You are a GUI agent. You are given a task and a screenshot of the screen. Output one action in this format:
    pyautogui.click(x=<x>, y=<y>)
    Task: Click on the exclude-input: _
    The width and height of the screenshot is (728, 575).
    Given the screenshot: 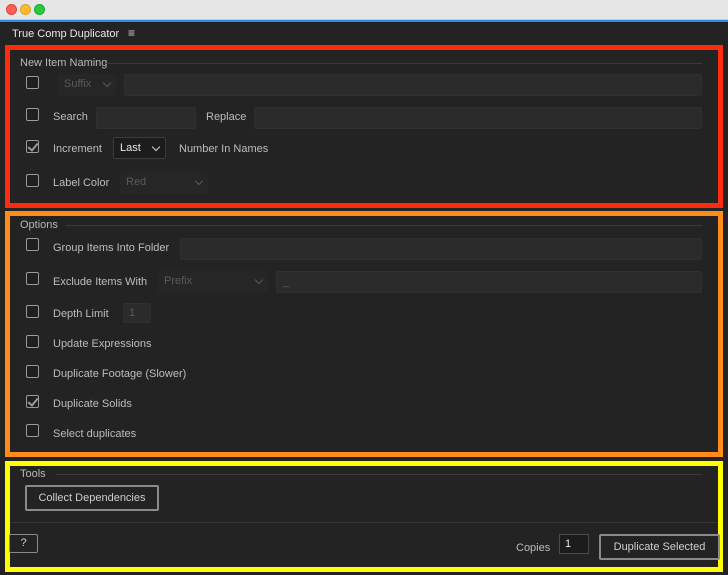 What is the action you would take?
    pyautogui.click(x=489, y=282)
    